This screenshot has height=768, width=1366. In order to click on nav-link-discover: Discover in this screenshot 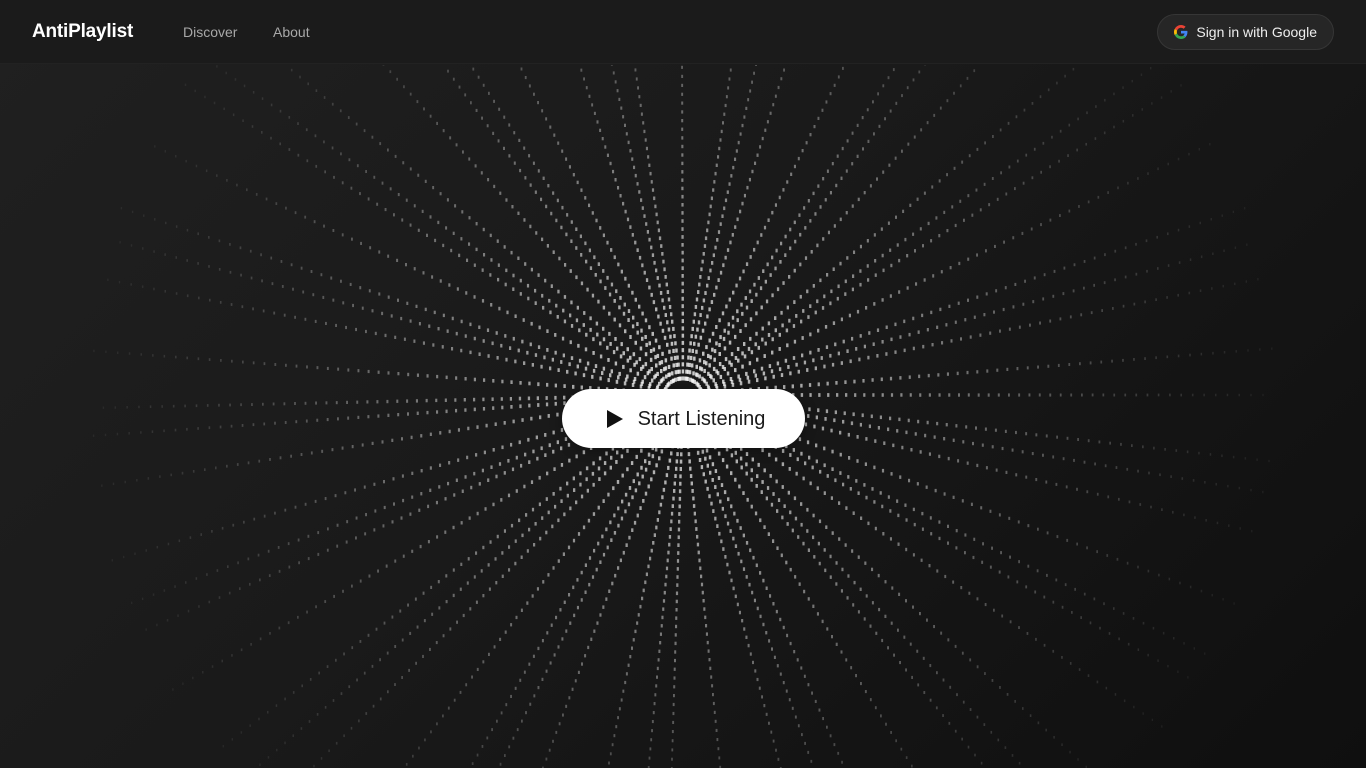, I will do `click(210, 32)`.